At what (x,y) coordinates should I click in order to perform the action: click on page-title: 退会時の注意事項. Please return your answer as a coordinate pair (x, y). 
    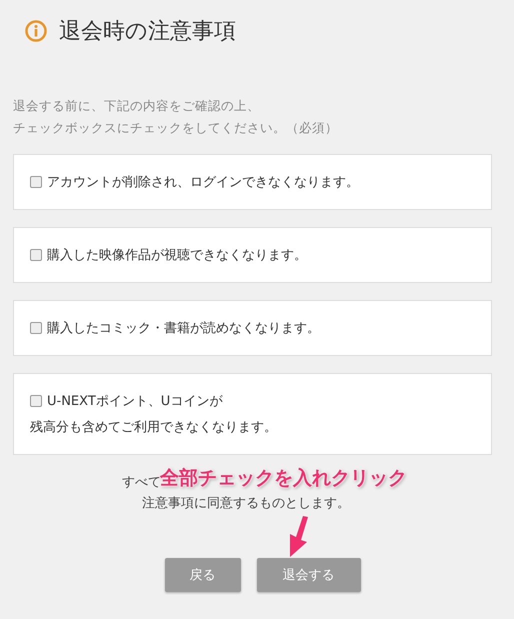
    Looking at the image, I should click on (147, 32).